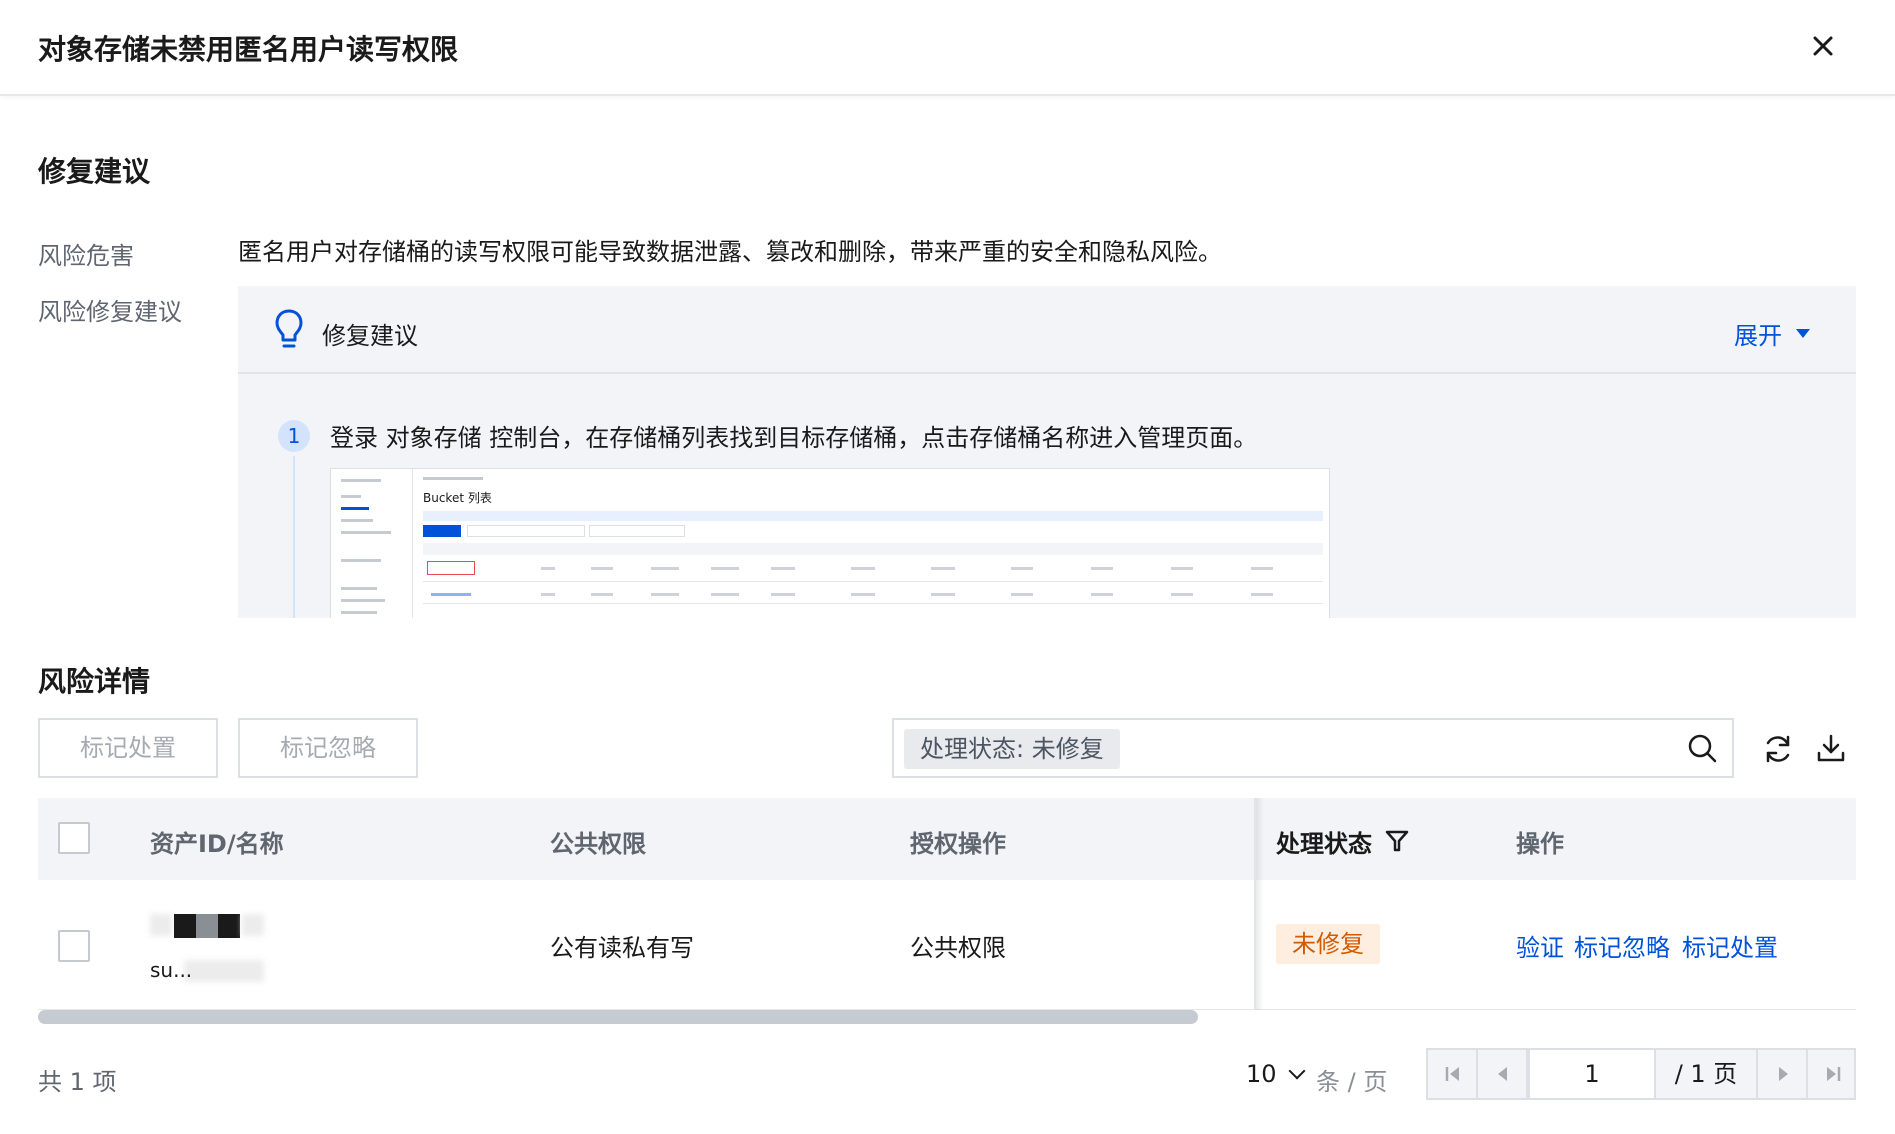 Image resolution: width=1895 pixels, height=1134 pixels. I want to click on total-pages: / 1 页, so click(1707, 1074).